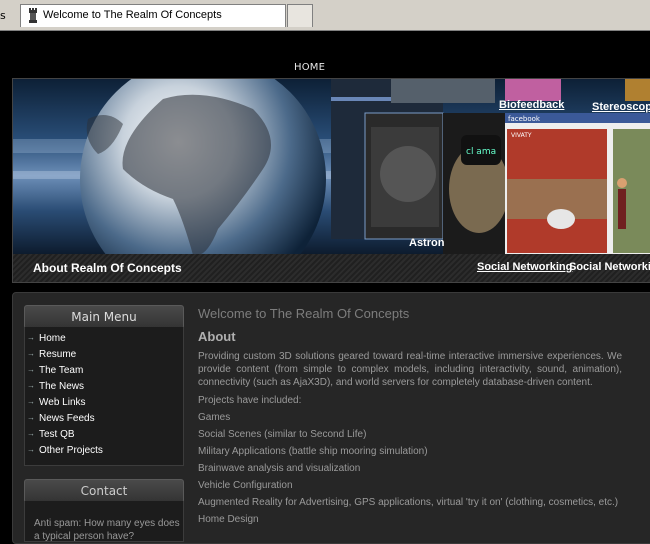 The width and height of the screenshot is (650, 544). I want to click on previous-tab-stub: s, so click(8, 16).